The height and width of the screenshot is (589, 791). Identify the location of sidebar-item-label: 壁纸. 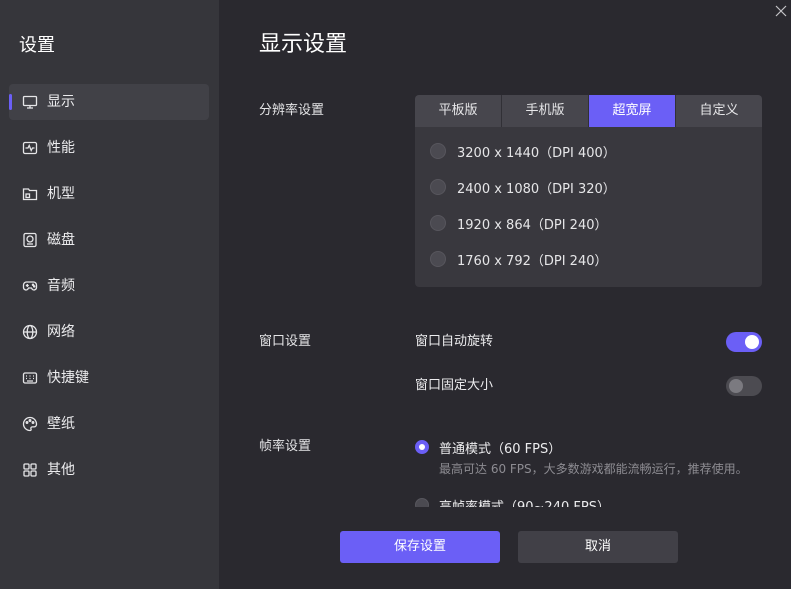
(61, 424).